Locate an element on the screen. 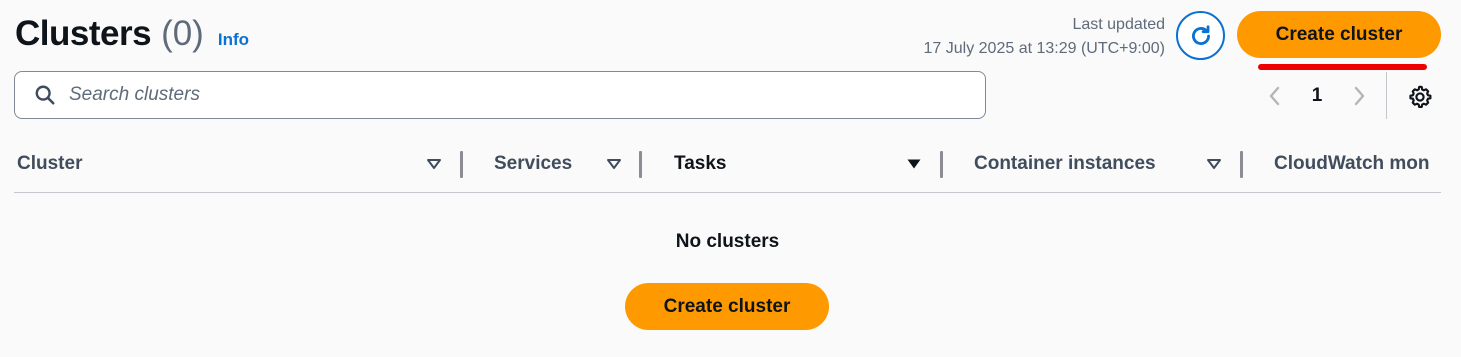  column-header-tasks: Tasks is located at coordinates (700, 164).